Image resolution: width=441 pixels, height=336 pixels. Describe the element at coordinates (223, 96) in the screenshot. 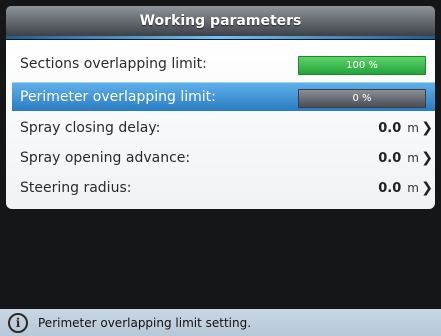

I see `row-perimeter-overlapping-limit: Perimeter overlapping limit: 0 %` at that location.